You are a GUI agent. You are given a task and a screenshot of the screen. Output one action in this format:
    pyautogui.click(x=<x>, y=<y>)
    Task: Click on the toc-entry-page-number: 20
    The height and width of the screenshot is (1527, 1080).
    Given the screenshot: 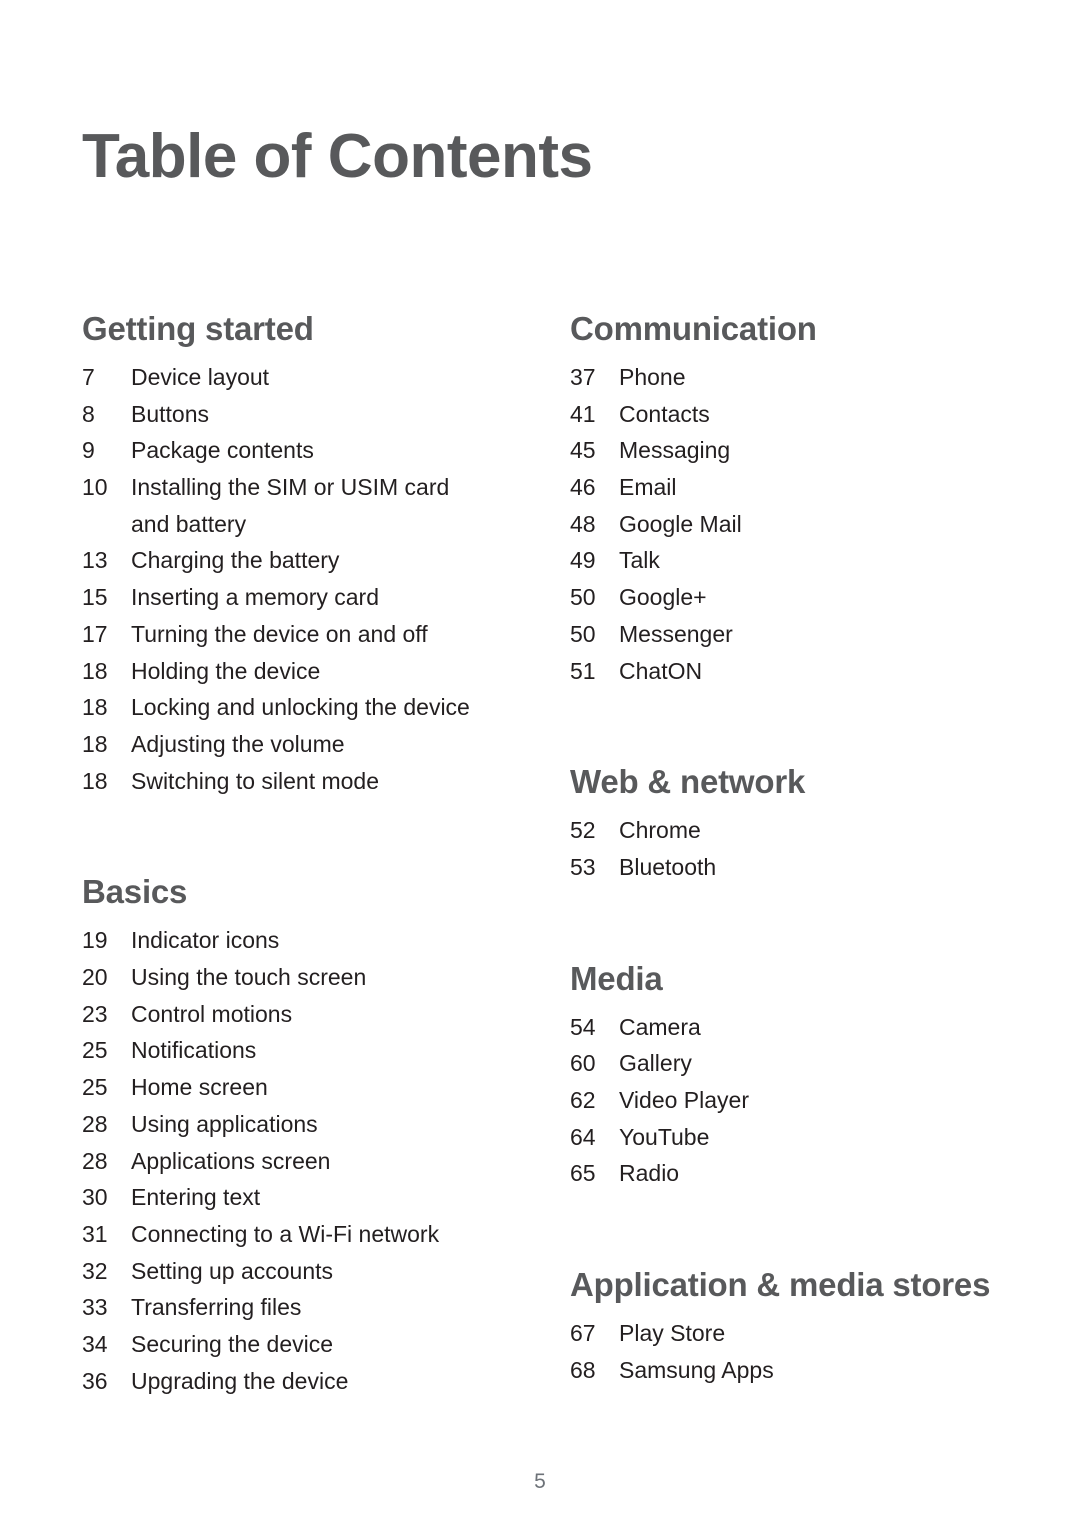 What is the action you would take?
    pyautogui.click(x=95, y=977)
    